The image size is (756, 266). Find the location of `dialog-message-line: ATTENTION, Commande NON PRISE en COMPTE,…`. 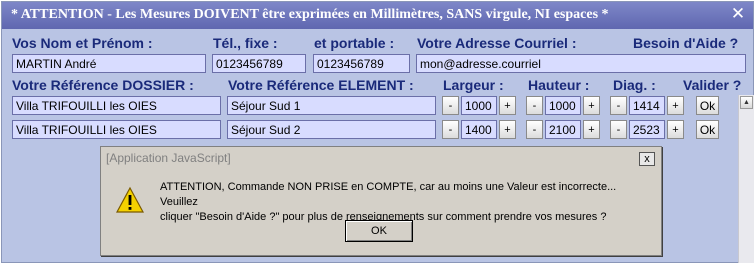

dialog-message-line: ATTENTION, Commande NON PRISE en COMPTE,… is located at coordinates (388, 194).